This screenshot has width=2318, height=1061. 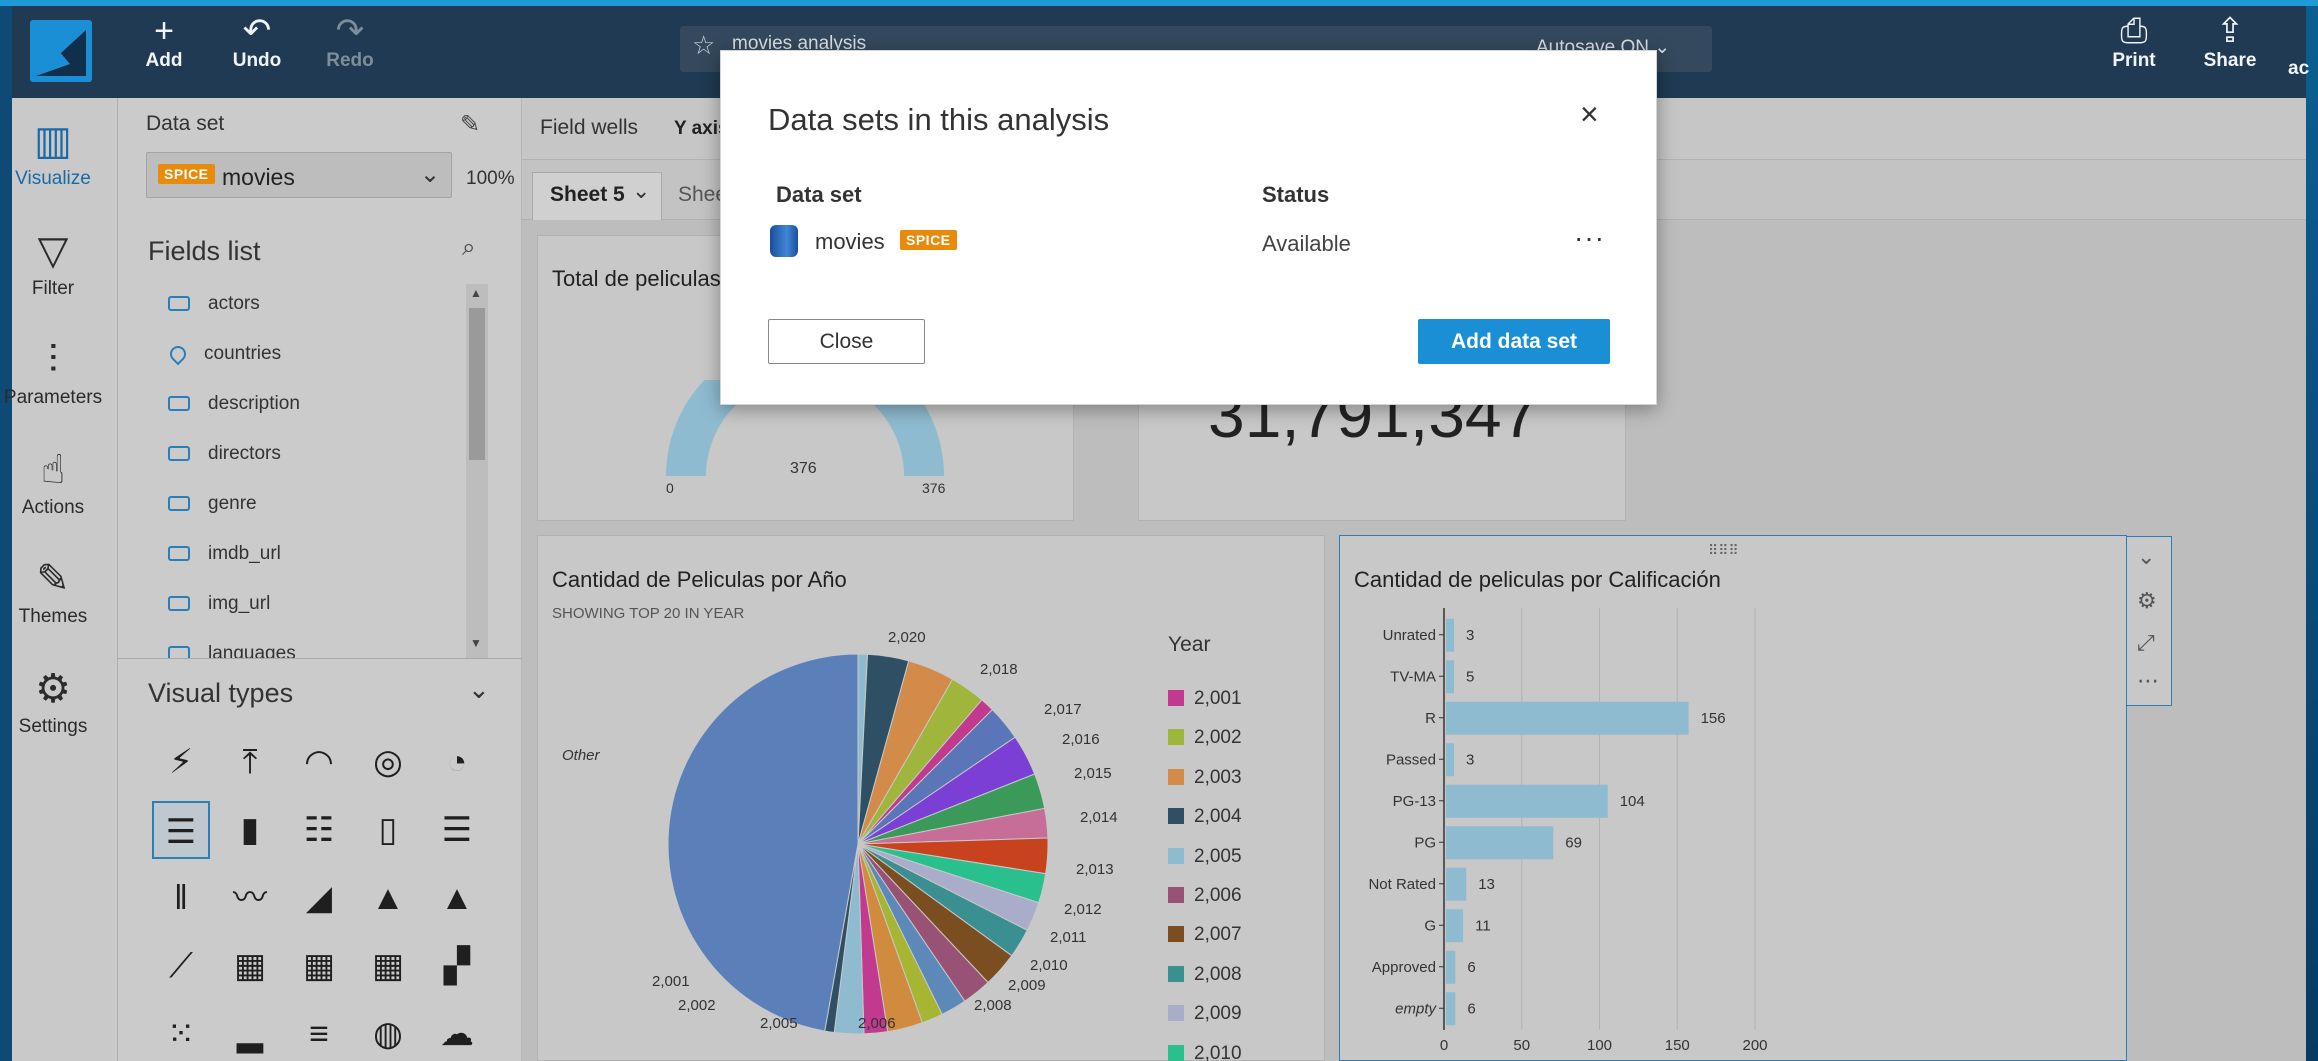 I want to click on nav-settings: ⚙ Settings, so click(x=53, y=712).